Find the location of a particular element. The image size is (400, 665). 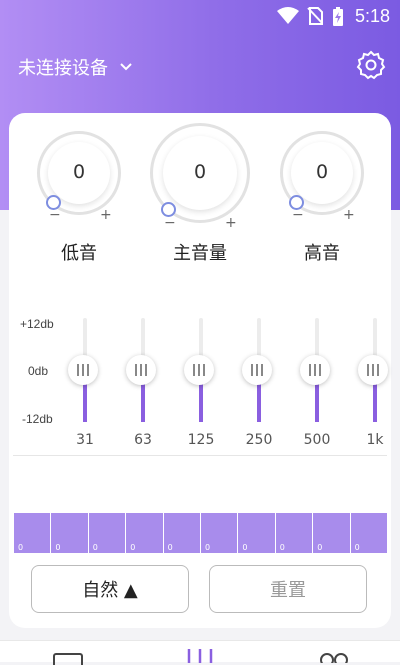

bass-knob: 0 − + is located at coordinates (79, 177).